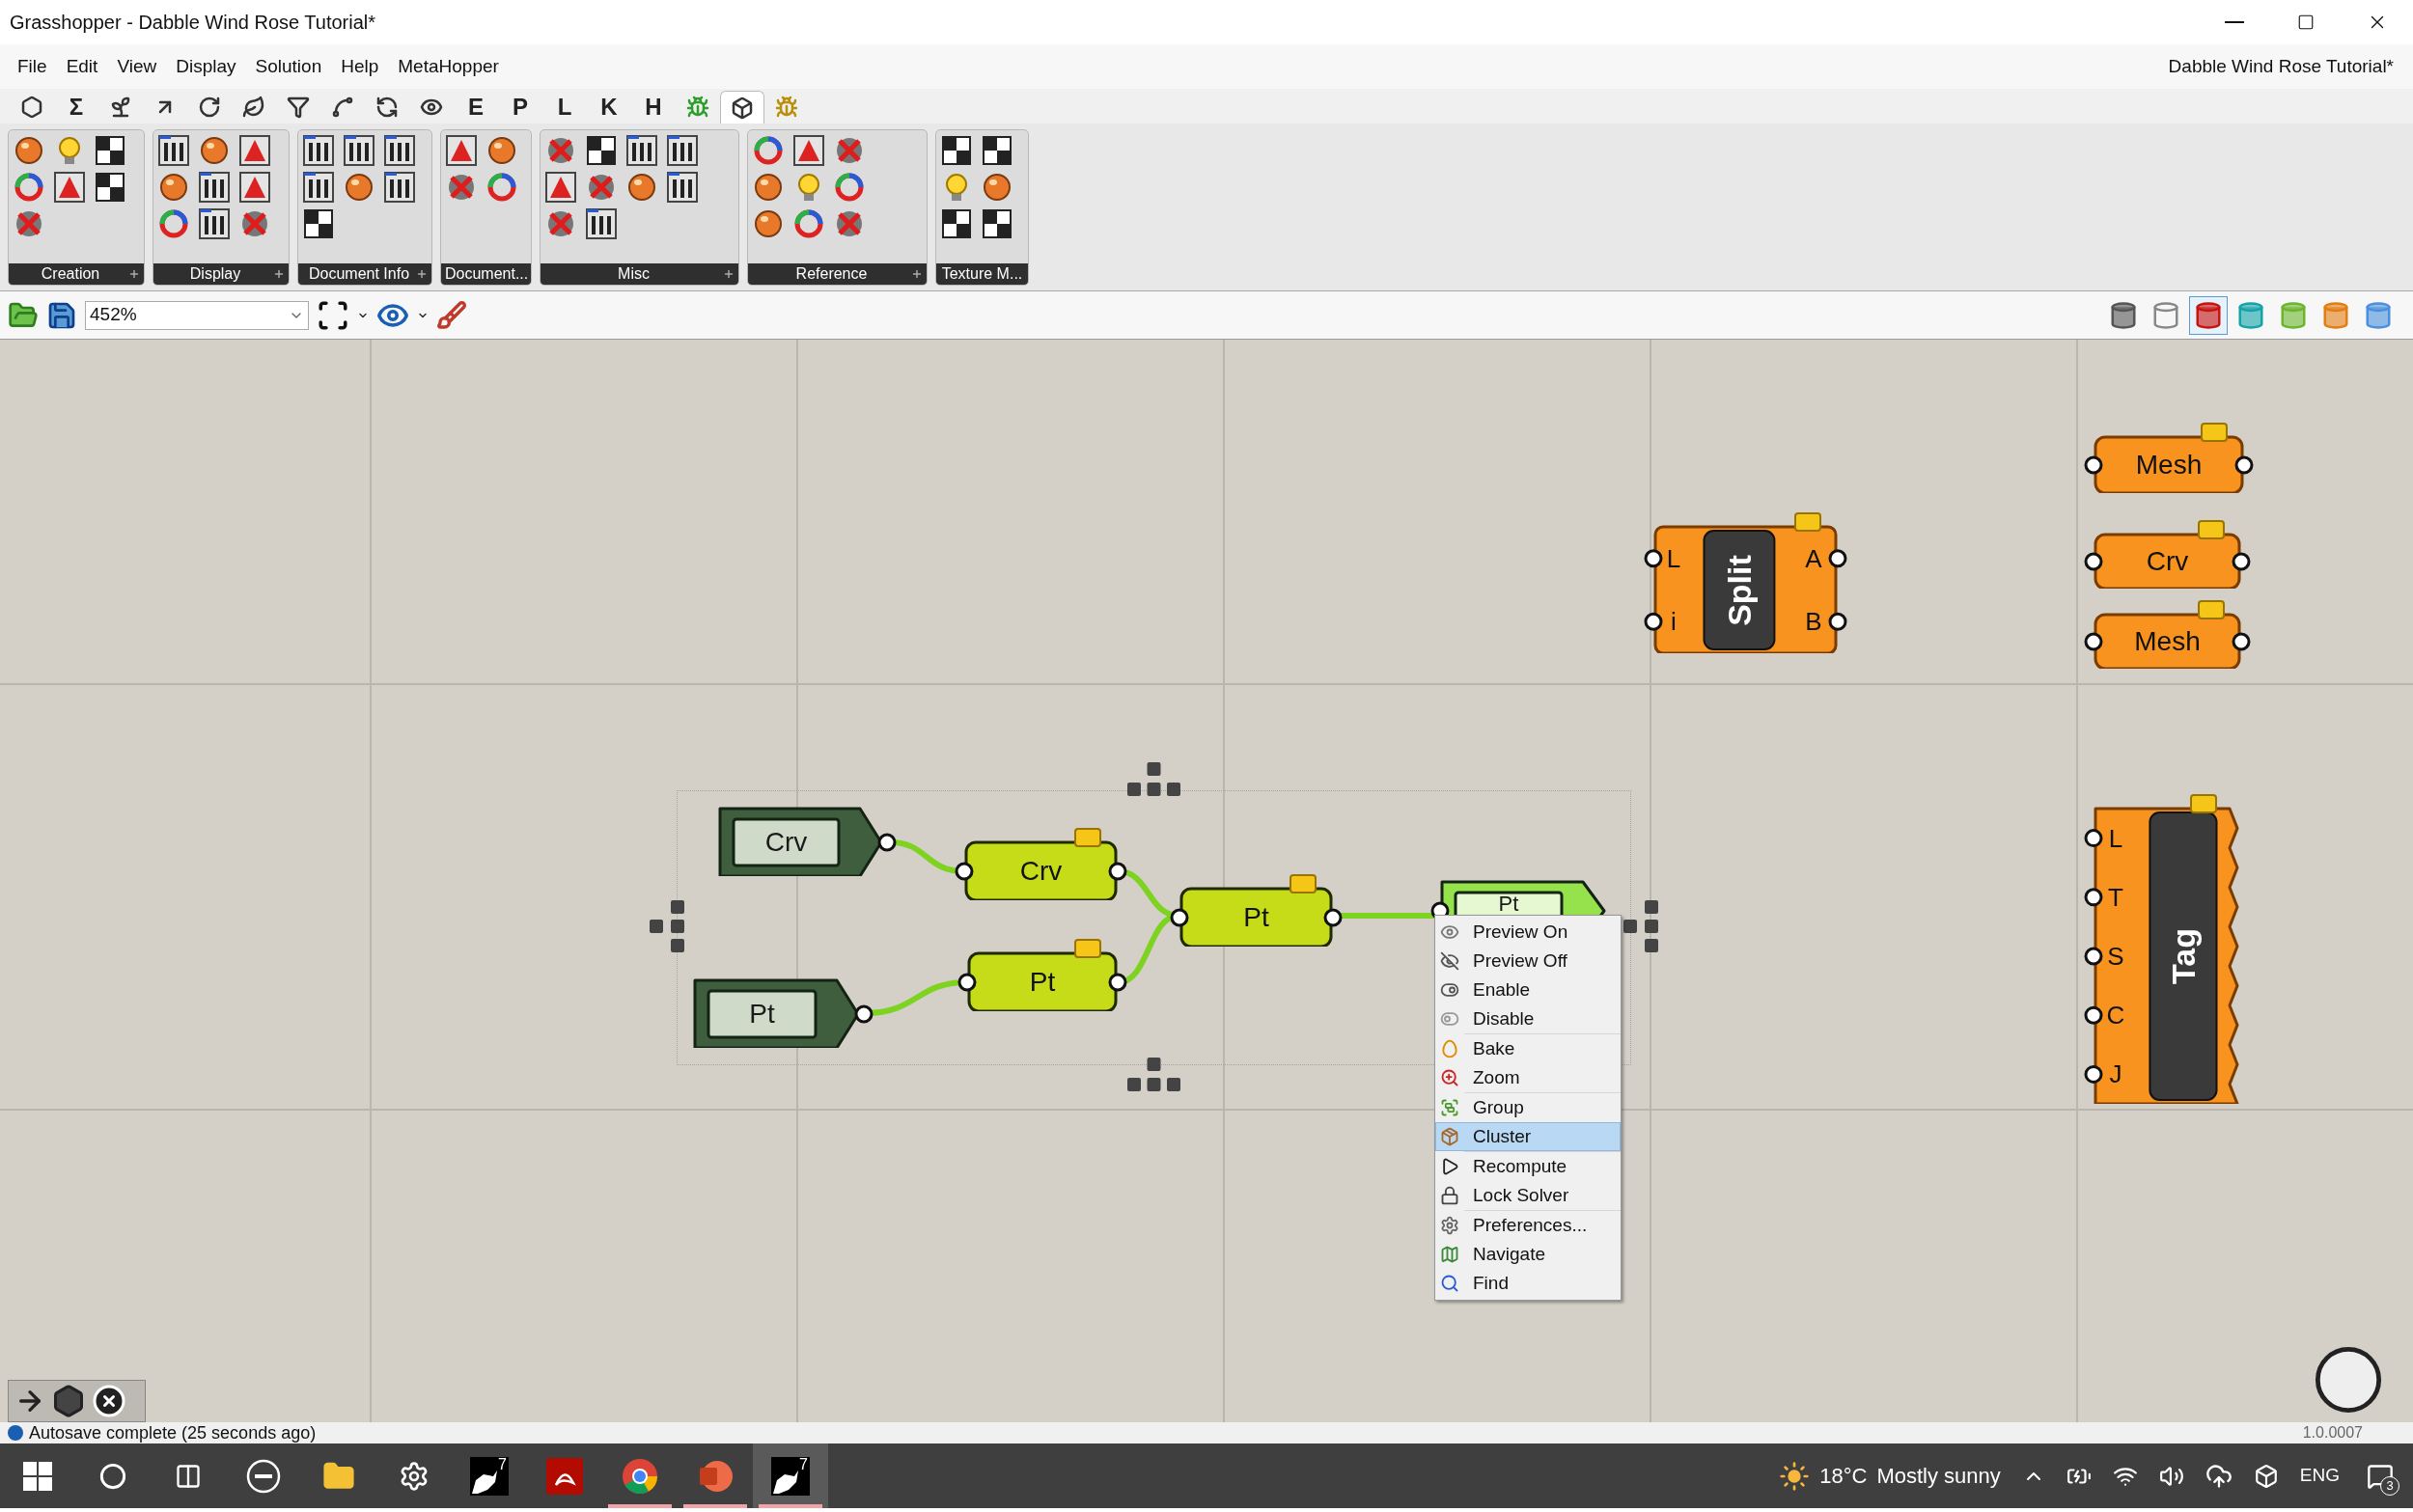 The width and height of the screenshot is (2413, 1512). What do you see at coordinates (2219, 1476) in the screenshot?
I see `cloud-upload-icon` at bounding box center [2219, 1476].